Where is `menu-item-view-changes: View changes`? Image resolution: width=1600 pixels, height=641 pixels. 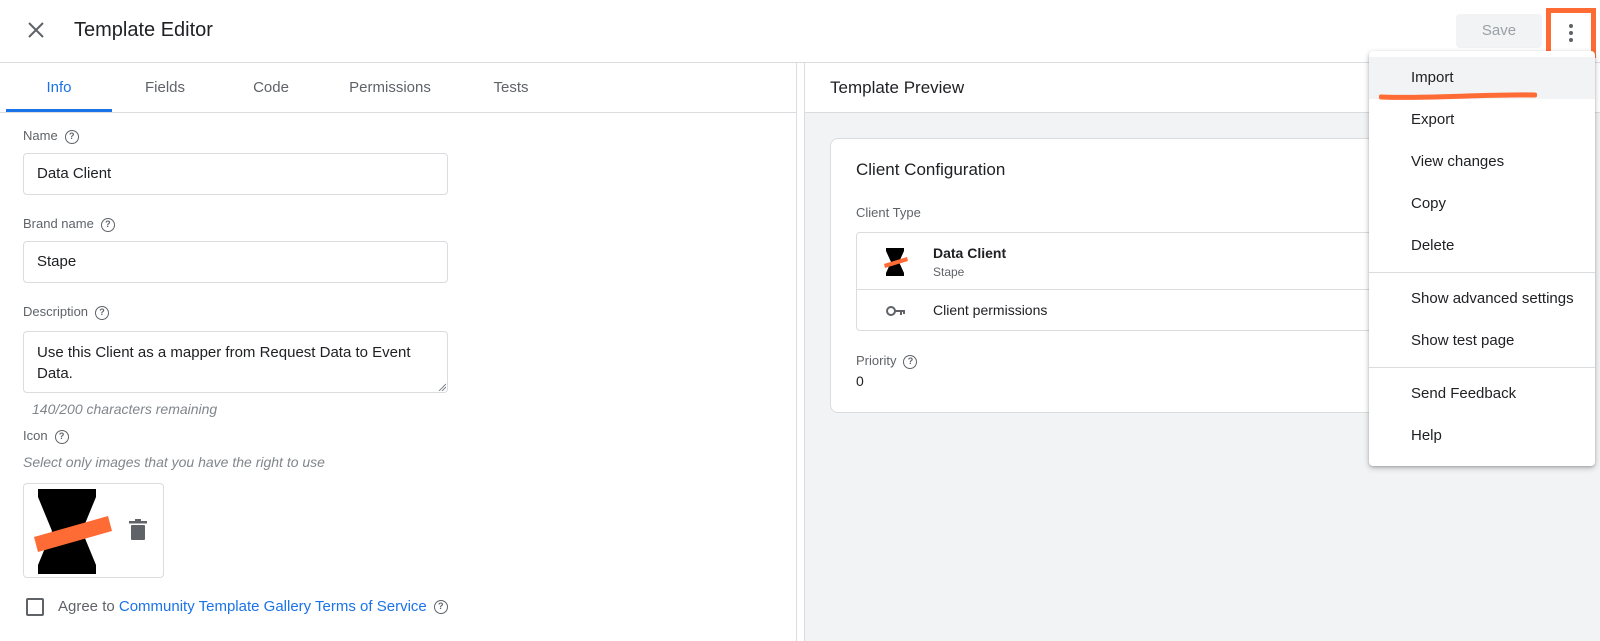
menu-item-view-changes: View changes is located at coordinates (1482, 162).